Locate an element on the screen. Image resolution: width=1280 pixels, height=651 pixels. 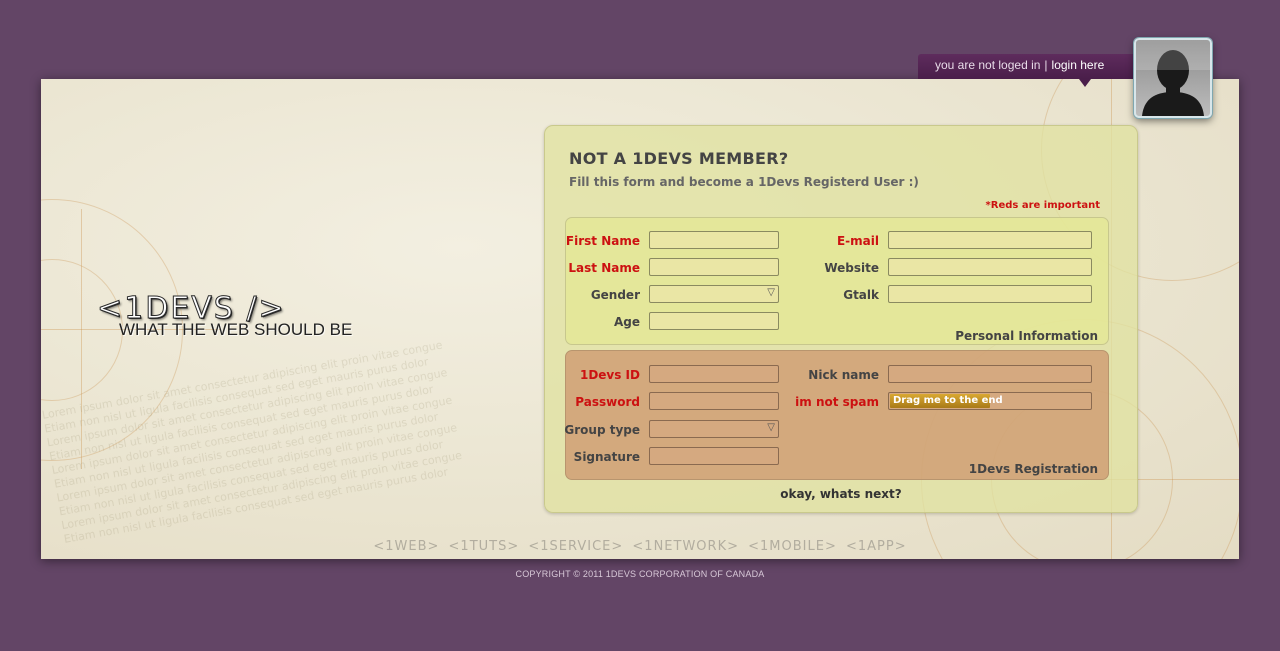
user-avatar is located at coordinates (1173, 78).